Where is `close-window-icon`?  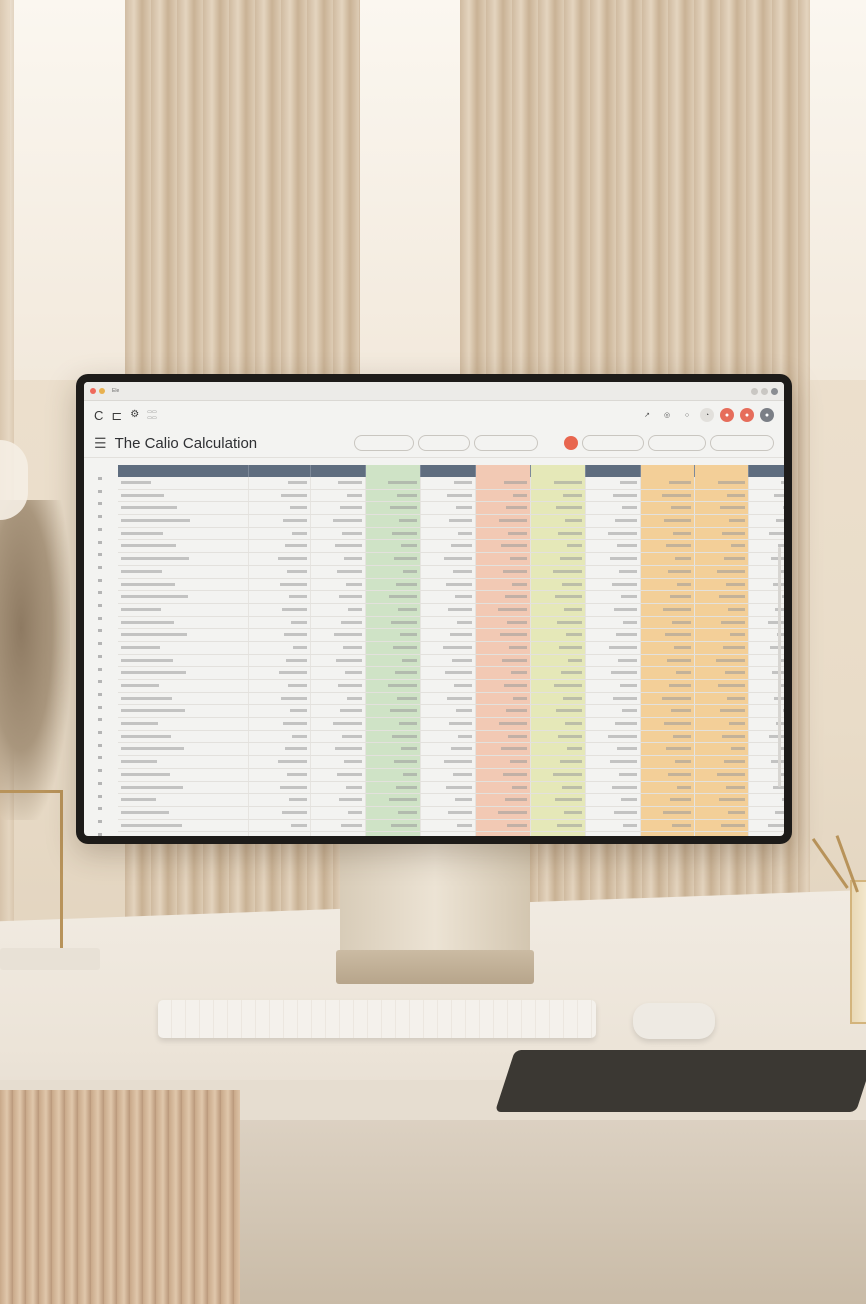
close-window-icon is located at coordinates (93, 391).